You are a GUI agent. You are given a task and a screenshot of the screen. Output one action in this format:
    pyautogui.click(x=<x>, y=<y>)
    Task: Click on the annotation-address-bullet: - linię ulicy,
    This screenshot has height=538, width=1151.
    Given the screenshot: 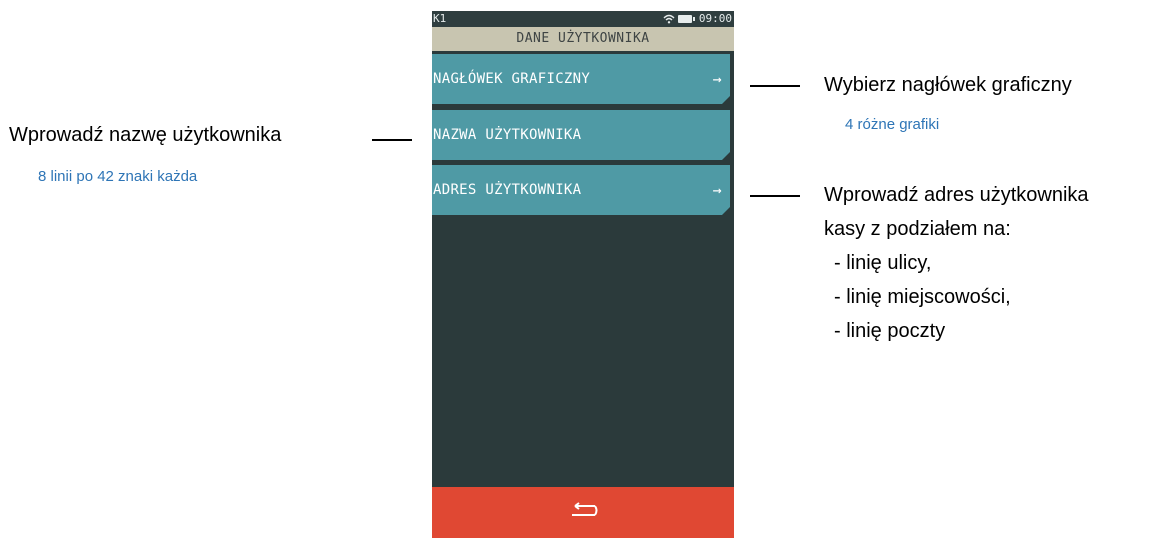 What is the action you would take?
    pyautogui.click(x=883, y=263)
    